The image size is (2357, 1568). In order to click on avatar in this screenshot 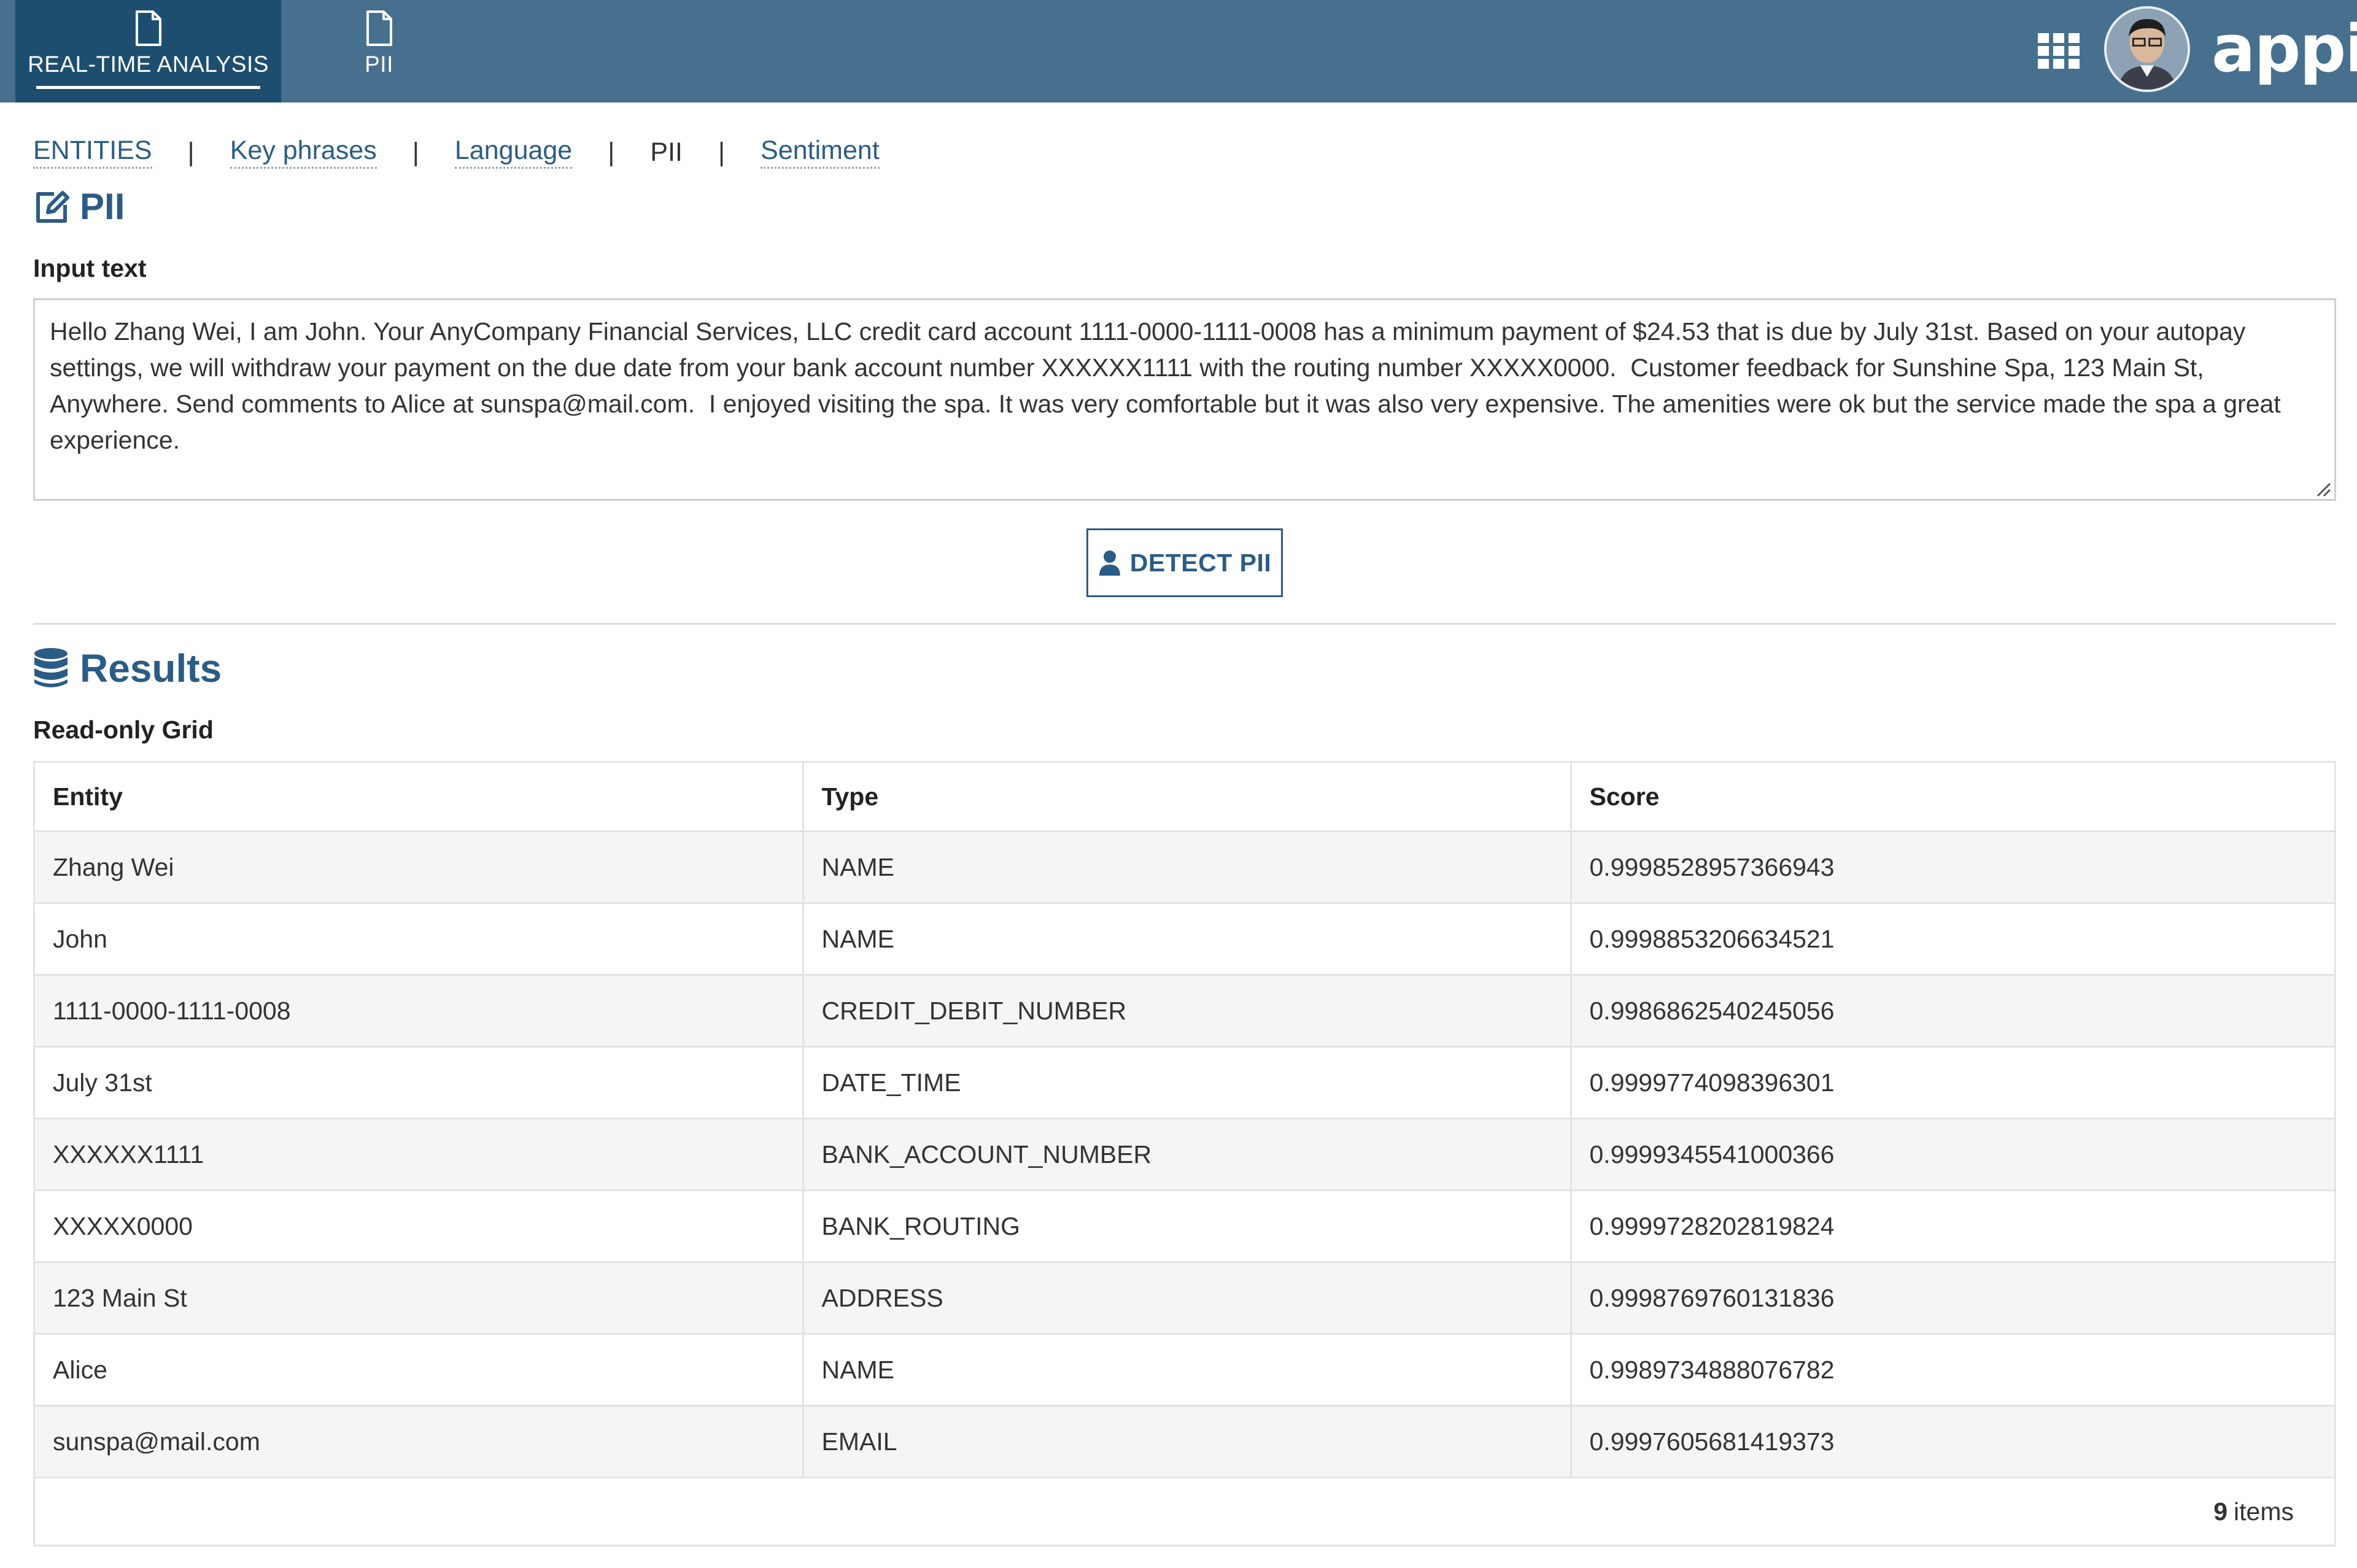, I will do `click(2147, 49)`.